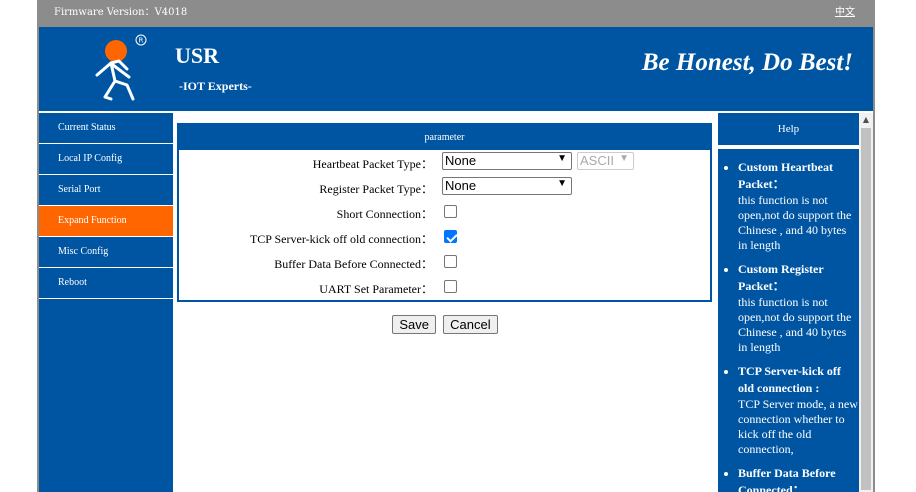  What do you see at coordinates (444, 137) in the screenshot?
I see `parameter-header: parameter` at bounding box center [444, 137].